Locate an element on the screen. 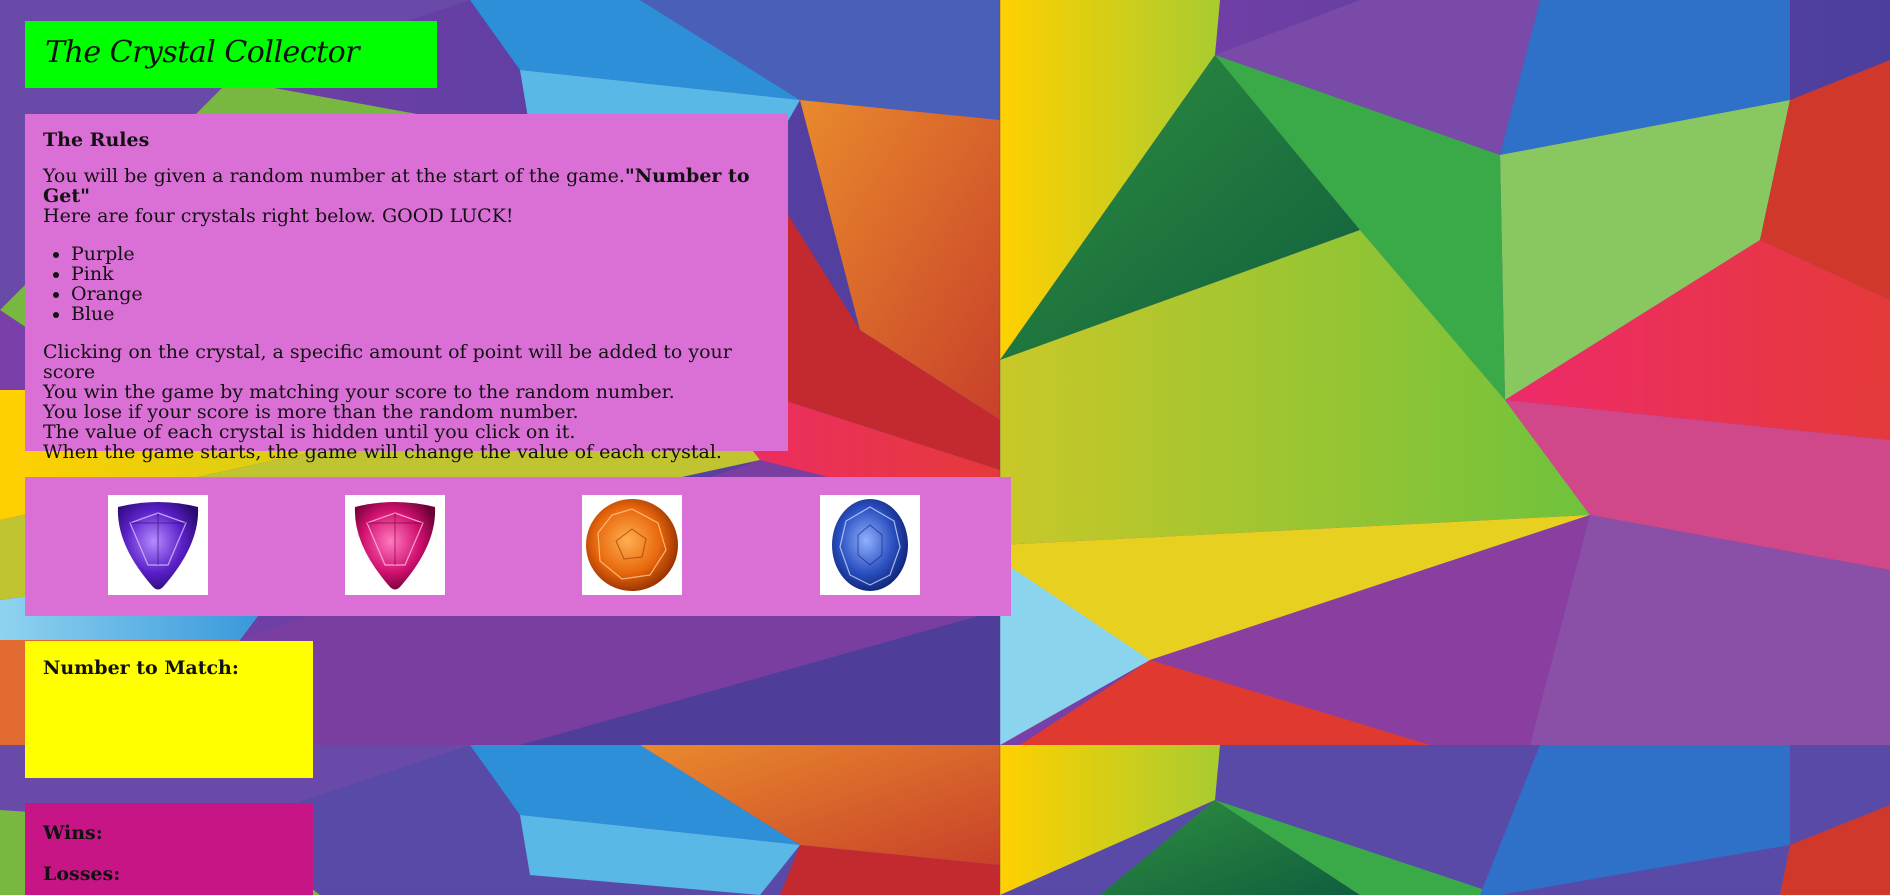 The image size is (1890, 895). orange-crystal-icon is located at coordinates (632, 545).